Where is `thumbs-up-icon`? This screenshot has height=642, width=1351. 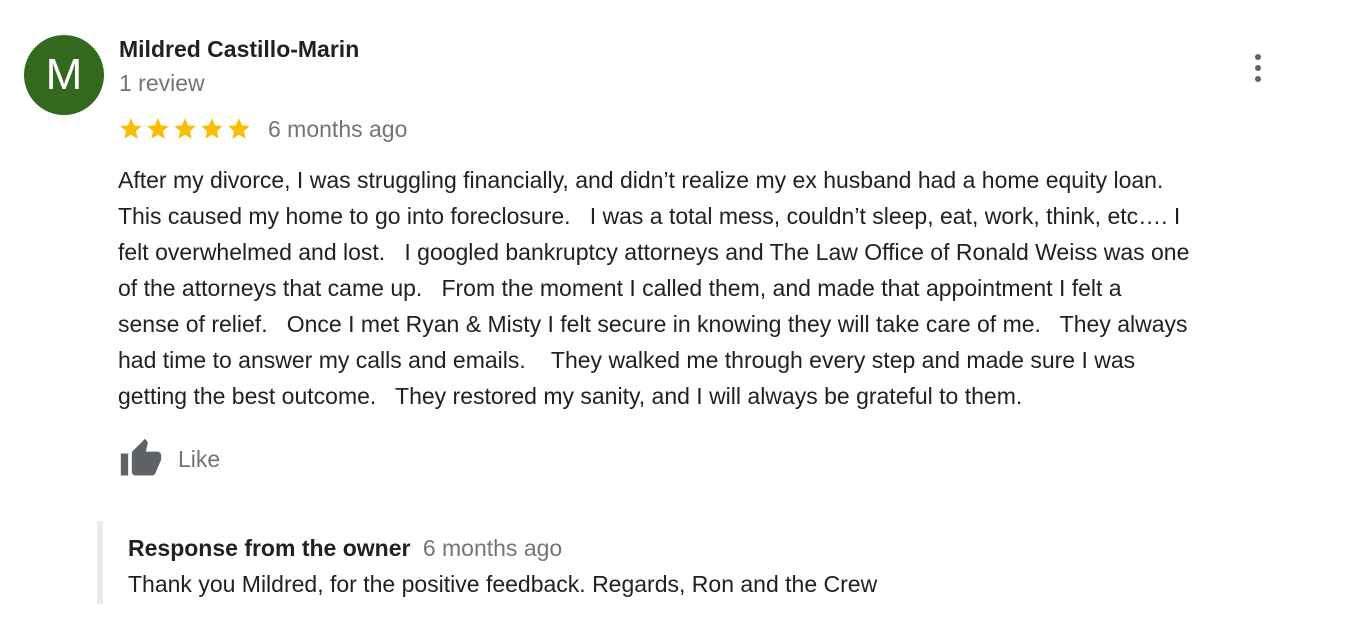 thumbs-up-icon is located at coordinates (141, 457).